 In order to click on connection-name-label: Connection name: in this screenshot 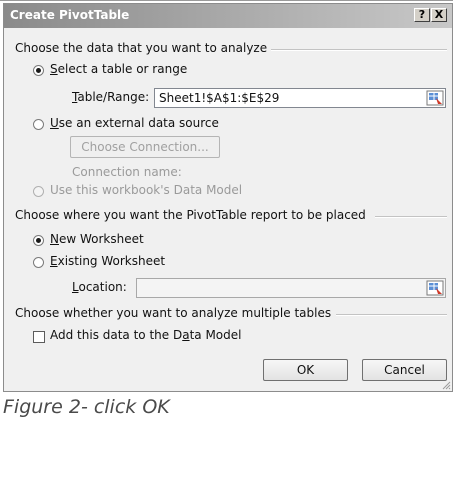, I will do `click(127, 172)`.